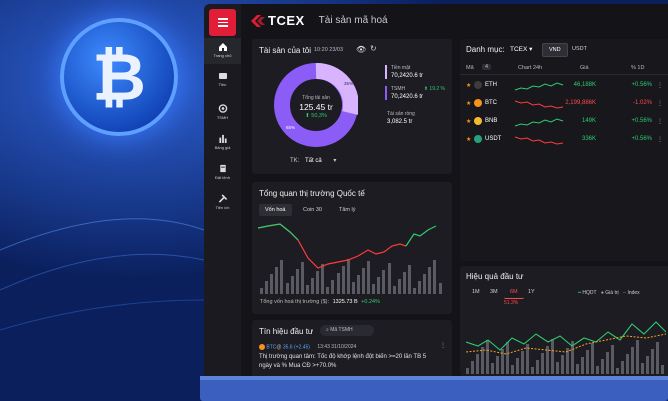  What do you see at coordinates (437, 89) in the screenshot?
I see `legend-change: 19.2 %` at bounding box center [437, 89].